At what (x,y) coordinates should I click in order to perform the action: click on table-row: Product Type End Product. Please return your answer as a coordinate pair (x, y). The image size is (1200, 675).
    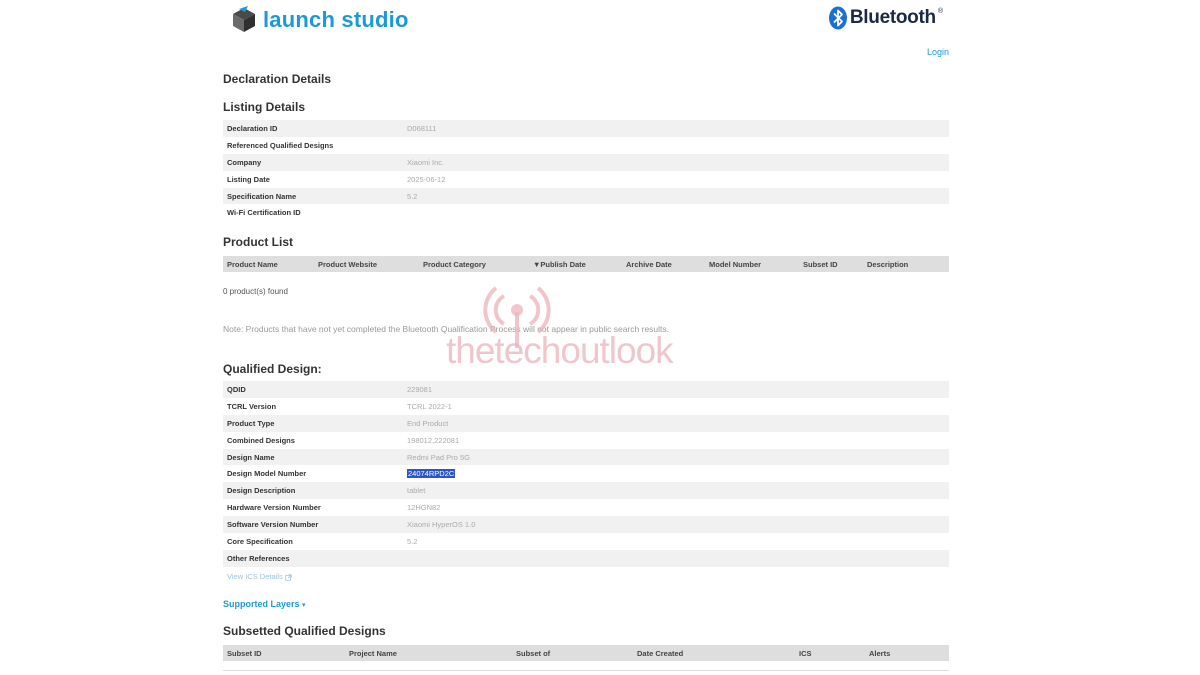
    Looking at the image, I should click on (586, 423).